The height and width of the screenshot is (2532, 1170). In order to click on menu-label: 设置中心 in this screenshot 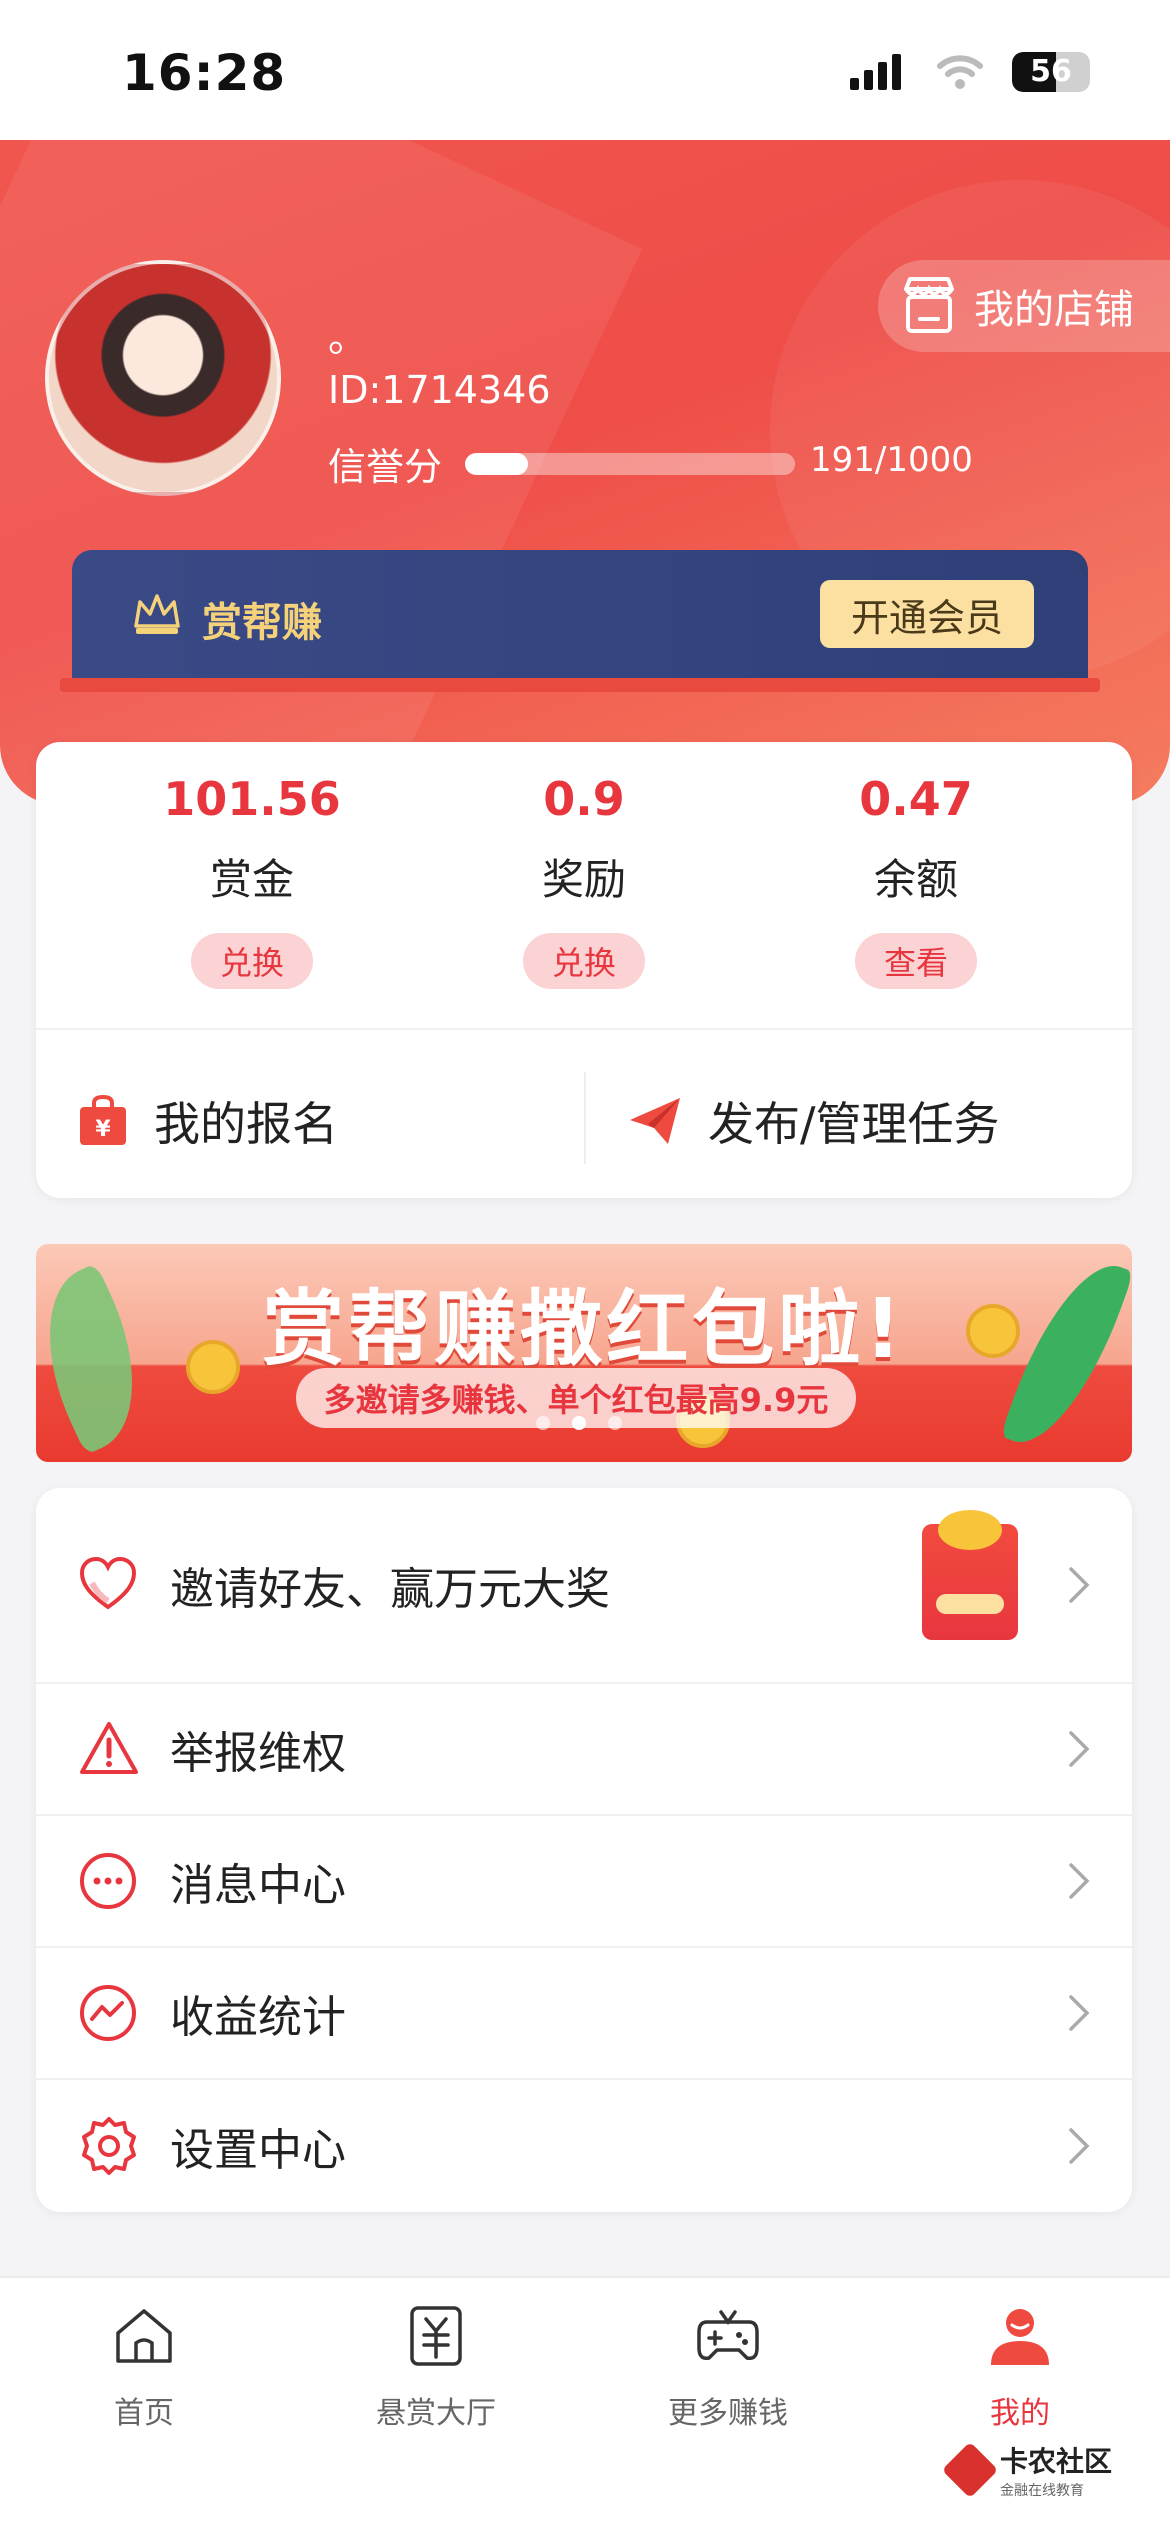, I will do `click(258, 2150)`.